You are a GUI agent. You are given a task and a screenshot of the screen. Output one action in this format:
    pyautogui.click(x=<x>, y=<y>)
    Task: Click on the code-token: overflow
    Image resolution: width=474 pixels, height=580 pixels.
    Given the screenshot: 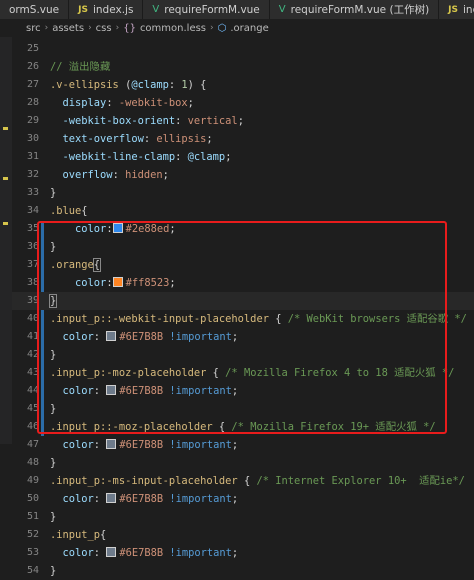 What is the action you would take?
    pyautogui.click(x=81, y=175)
    